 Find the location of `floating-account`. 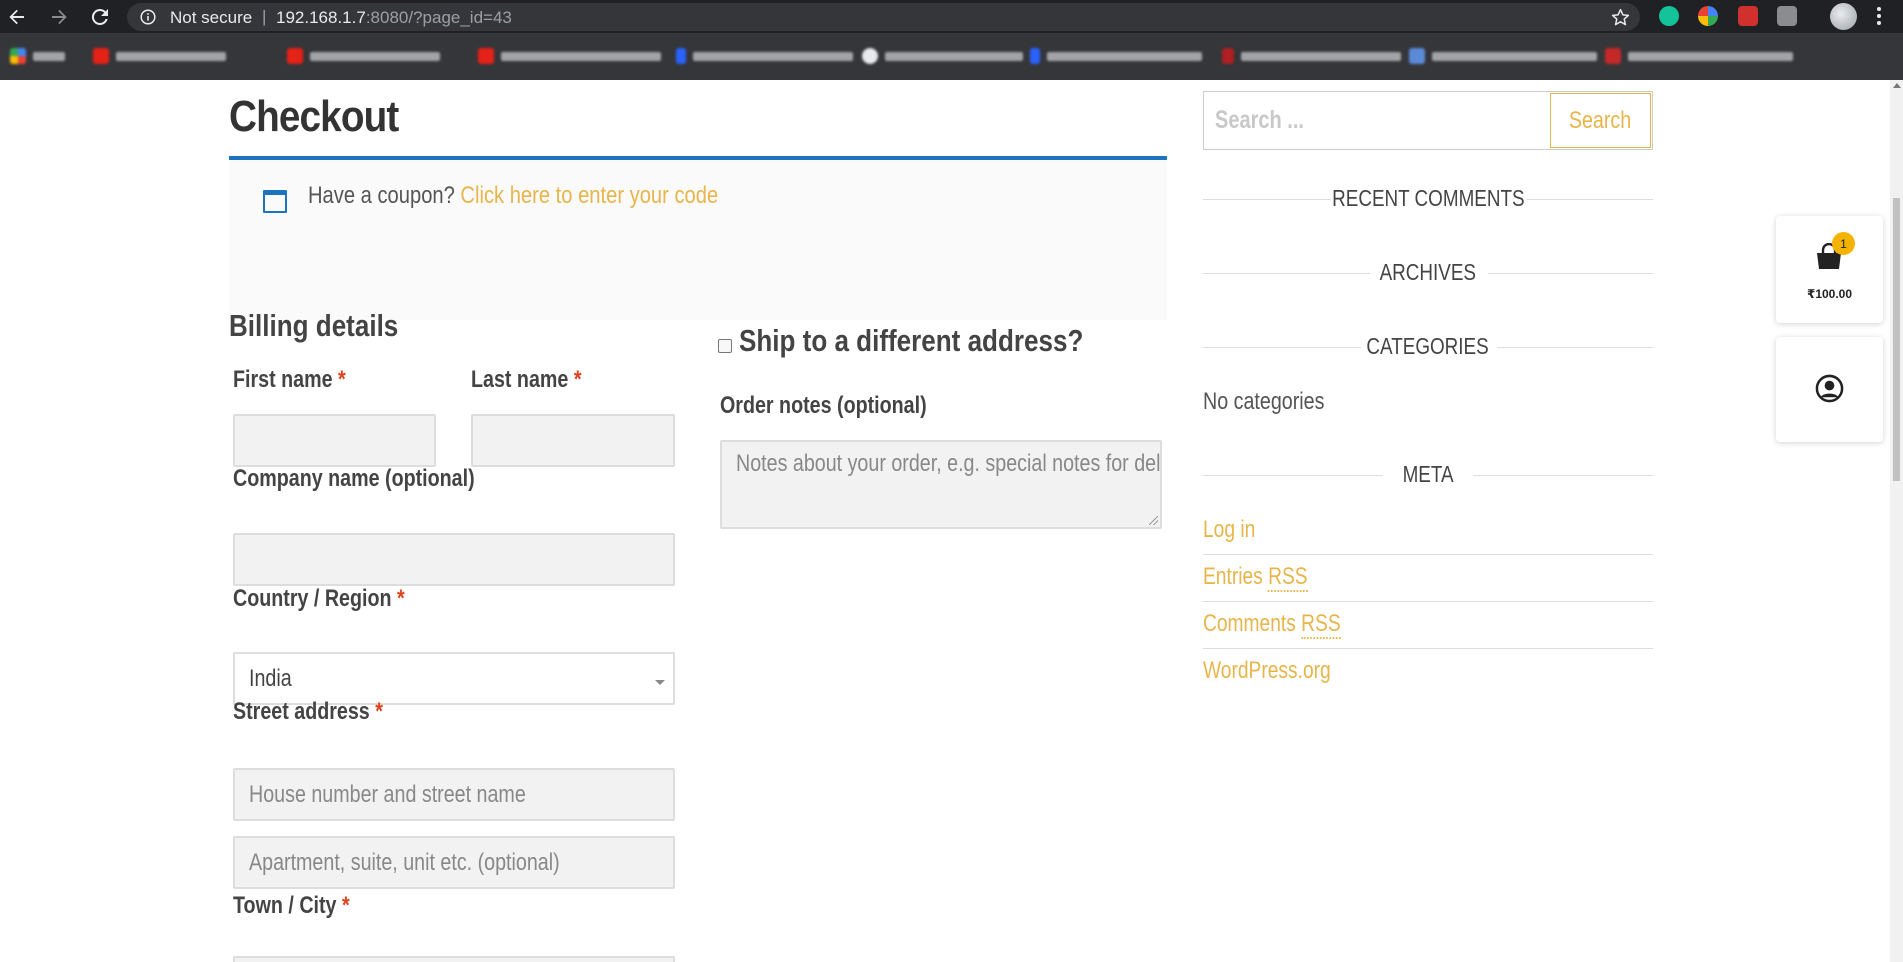

floating-account is located at coordinates (1829, 389).